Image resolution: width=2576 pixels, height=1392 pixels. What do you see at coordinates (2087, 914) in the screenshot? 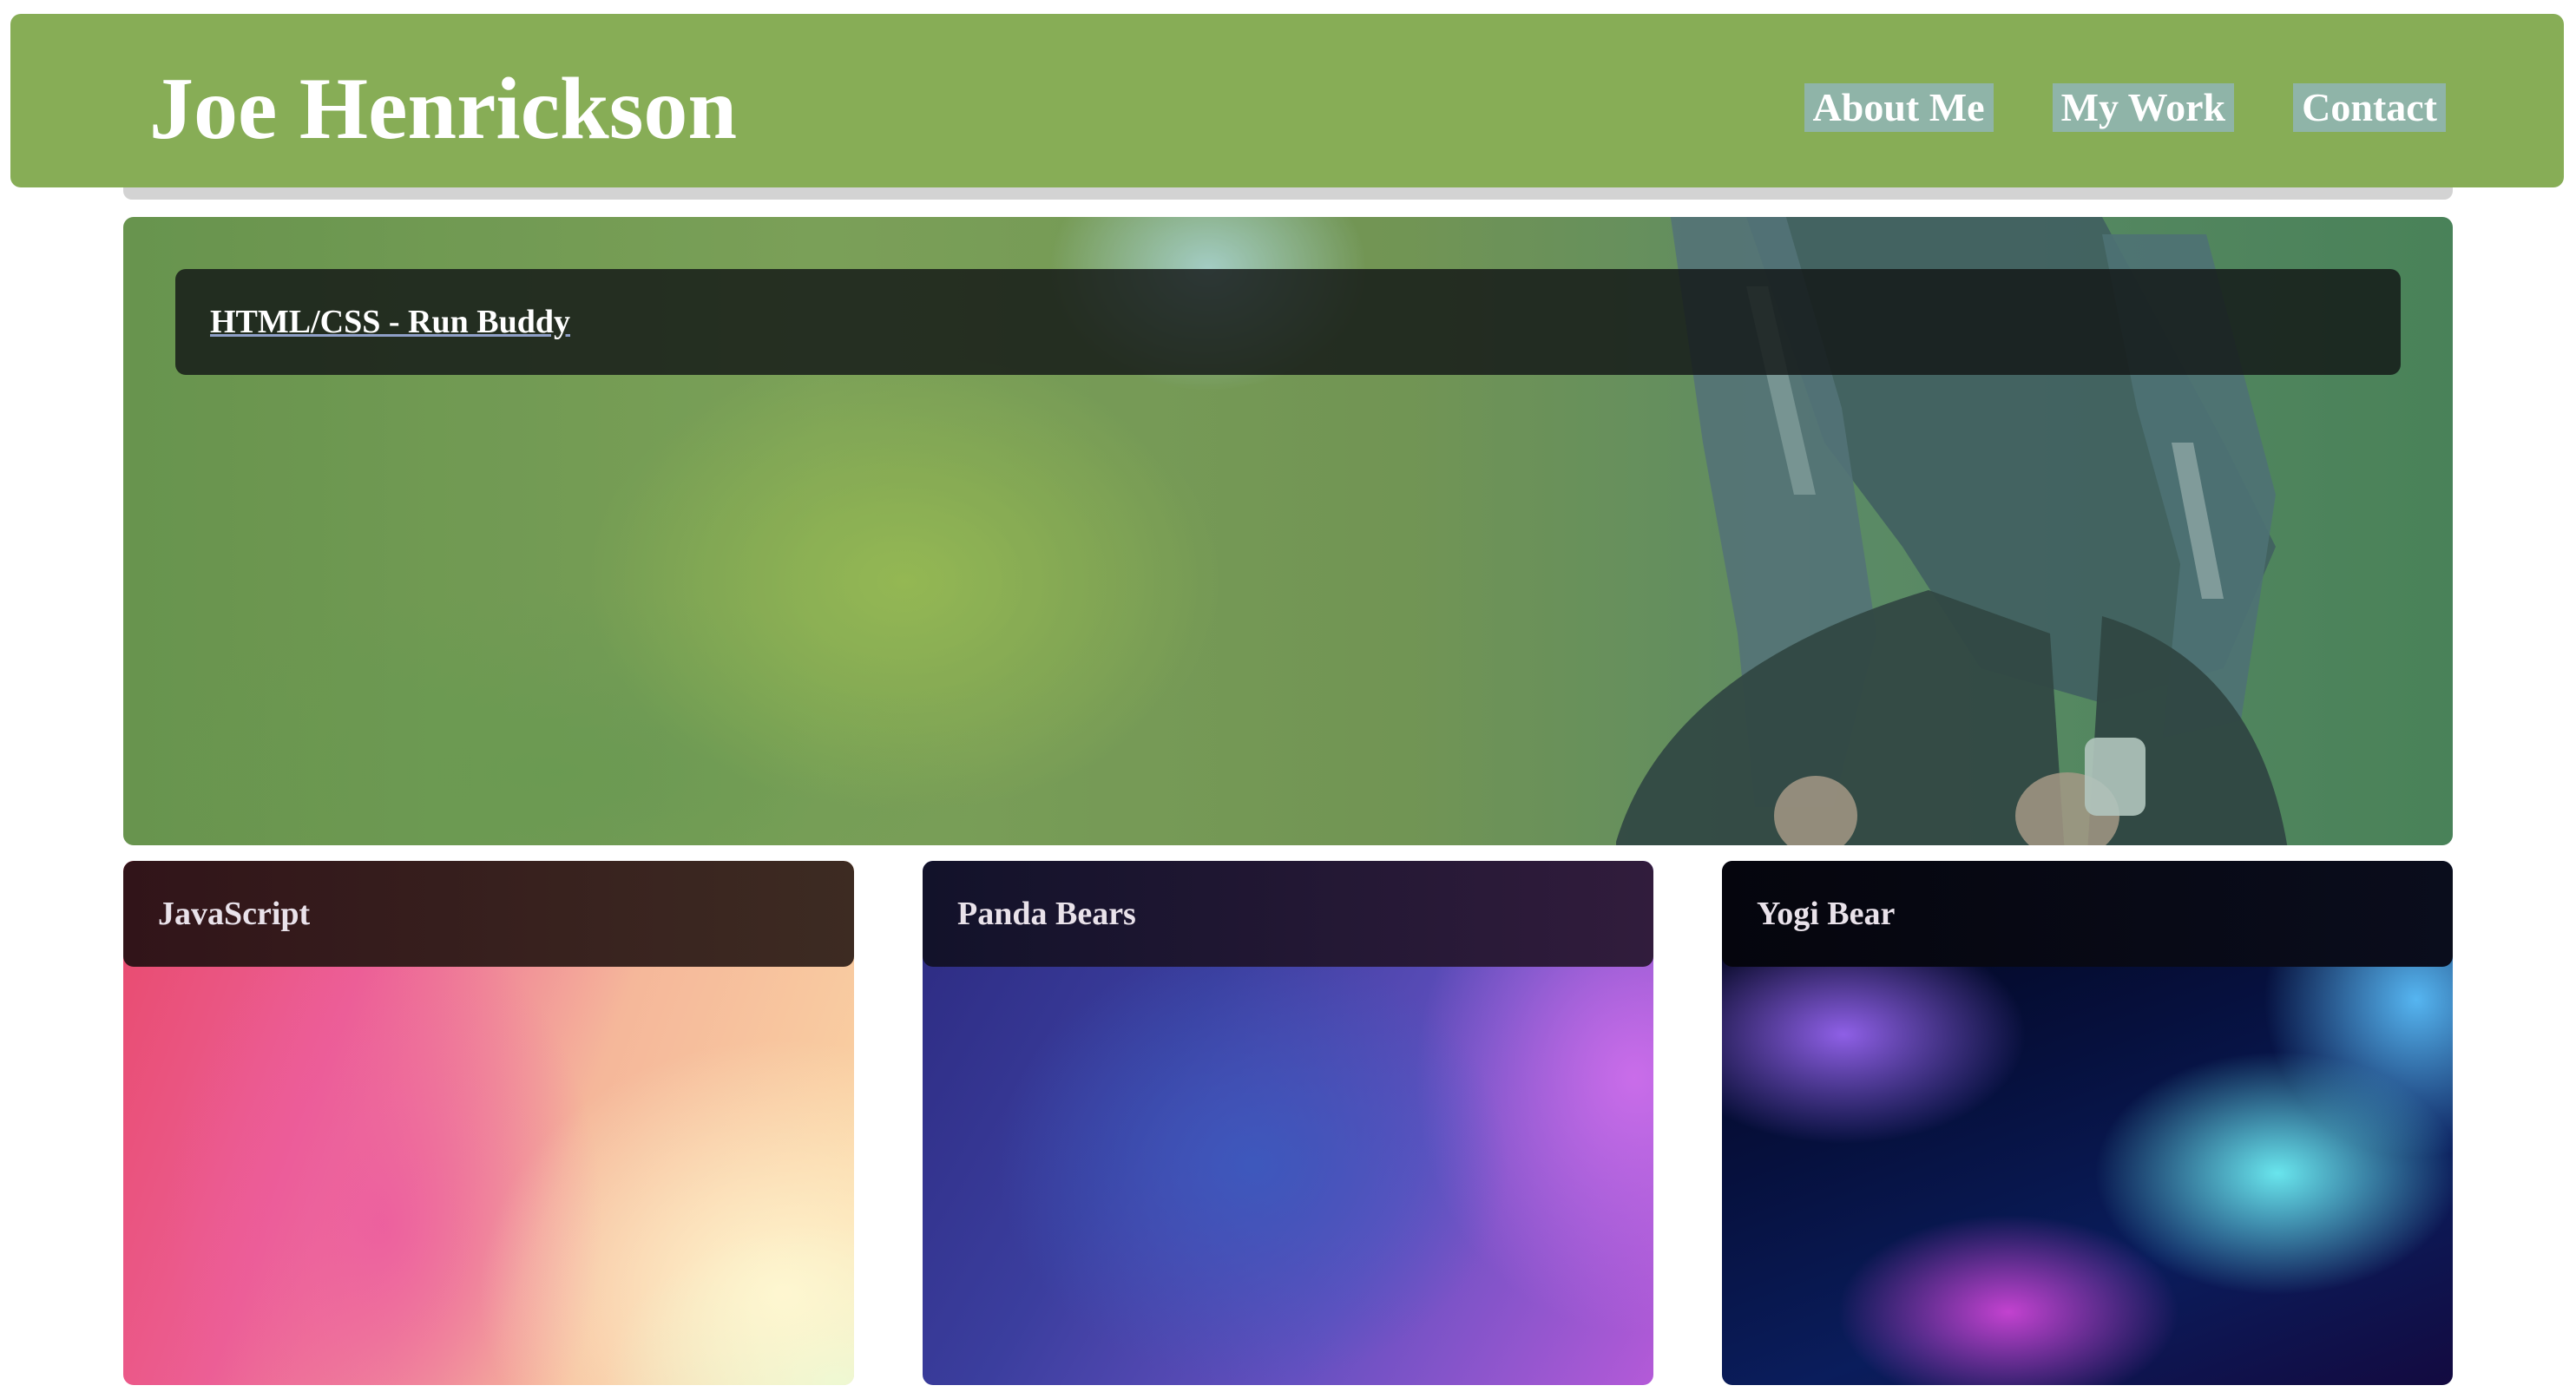
I see `card-title-bar: Yogi Bear` at bounding box center [2087, 914].